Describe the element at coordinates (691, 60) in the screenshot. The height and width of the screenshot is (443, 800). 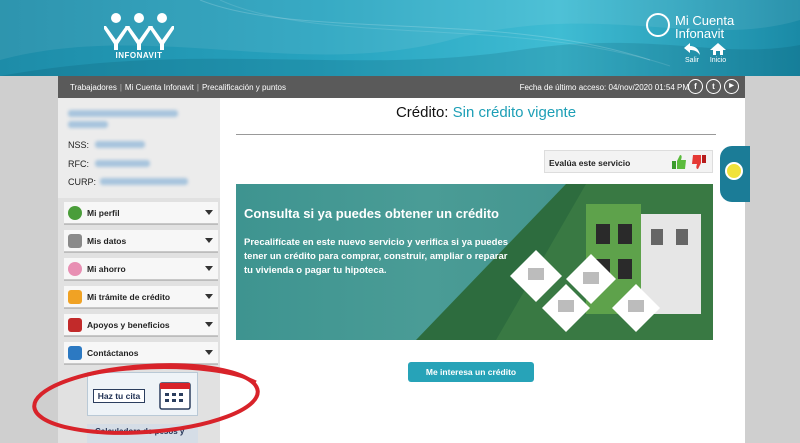
I see `salir-label: Salir` at that location.